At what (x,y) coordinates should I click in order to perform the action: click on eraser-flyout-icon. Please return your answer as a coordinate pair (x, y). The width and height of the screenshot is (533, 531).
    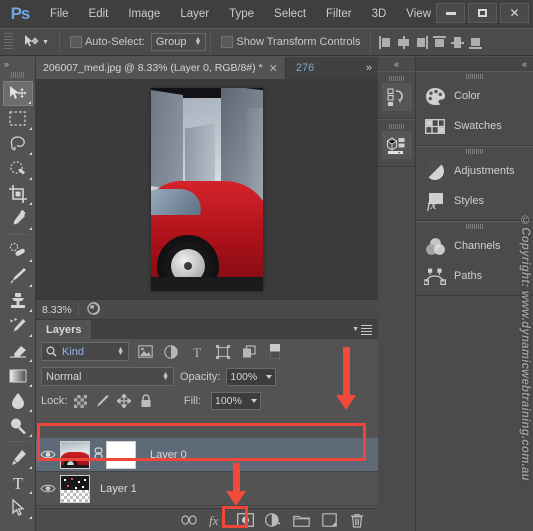
    Looking at the image, I should click on (30, 360).